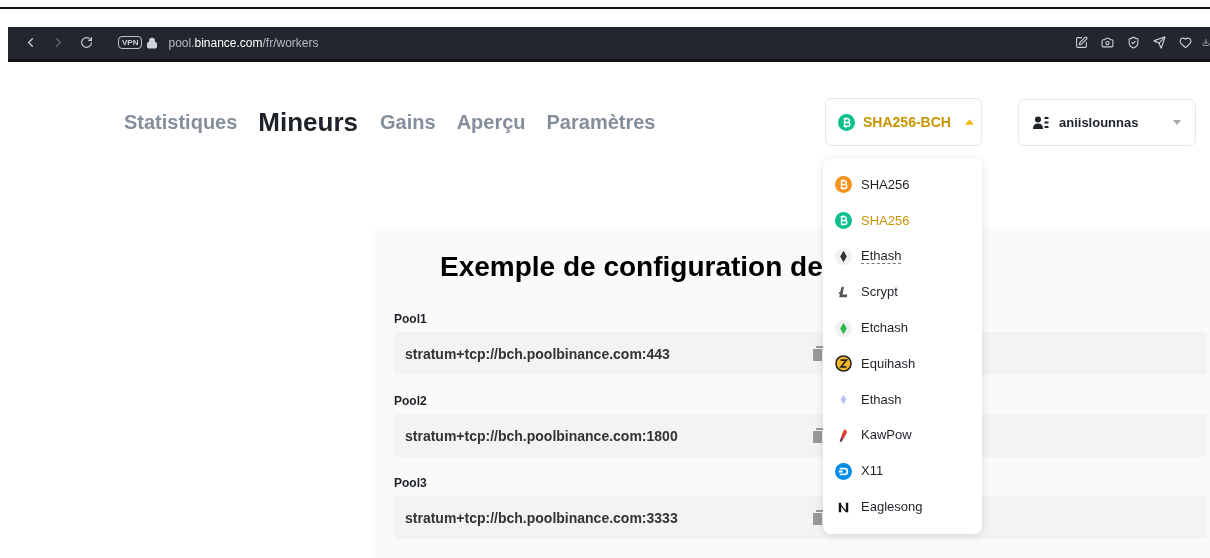  Describe the element at coordinates (902, 435) in the screenshot. I see `algorithm-option: KawPow` at that location.